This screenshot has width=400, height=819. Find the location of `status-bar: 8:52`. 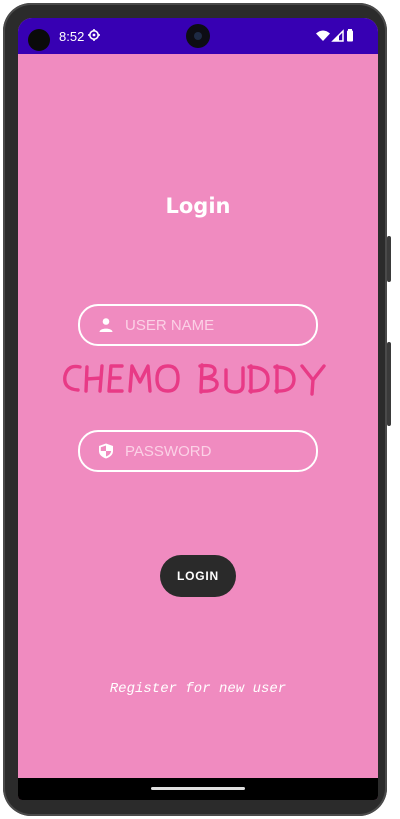

status-bar: 8:52 is located at coordinates (198, 36).